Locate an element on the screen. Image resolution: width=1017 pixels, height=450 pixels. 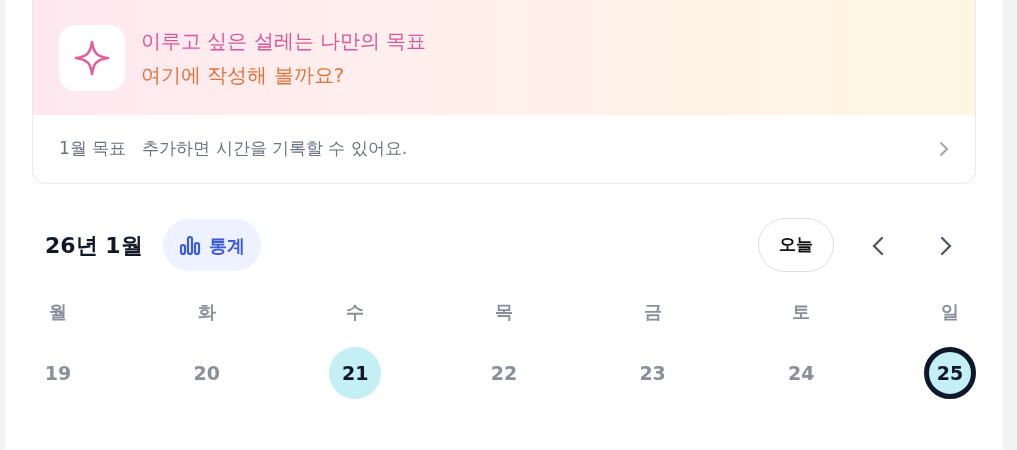
stats-button: 통계 is located at coordinates (211, 245).